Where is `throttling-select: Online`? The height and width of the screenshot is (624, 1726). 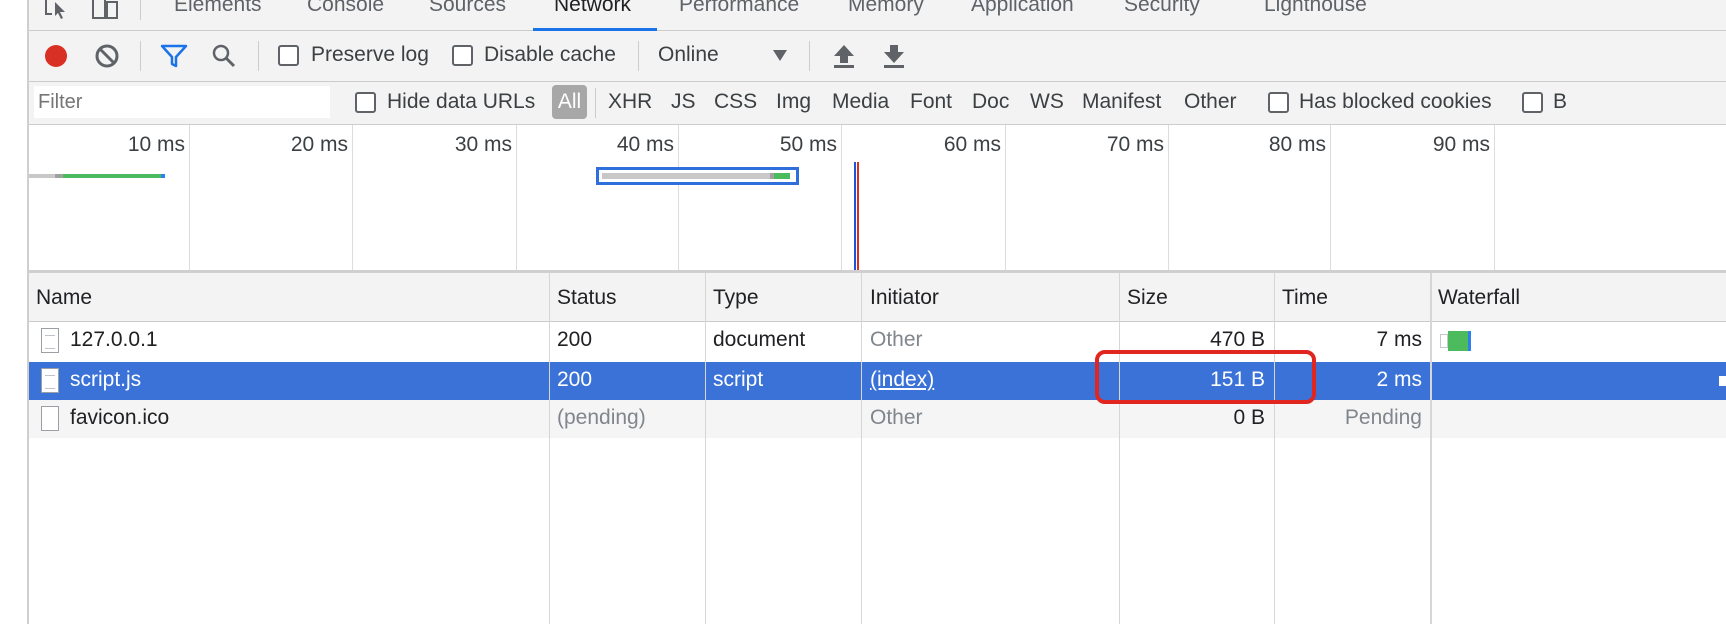
throttling-select: Online is located at coordinates (688, 55).